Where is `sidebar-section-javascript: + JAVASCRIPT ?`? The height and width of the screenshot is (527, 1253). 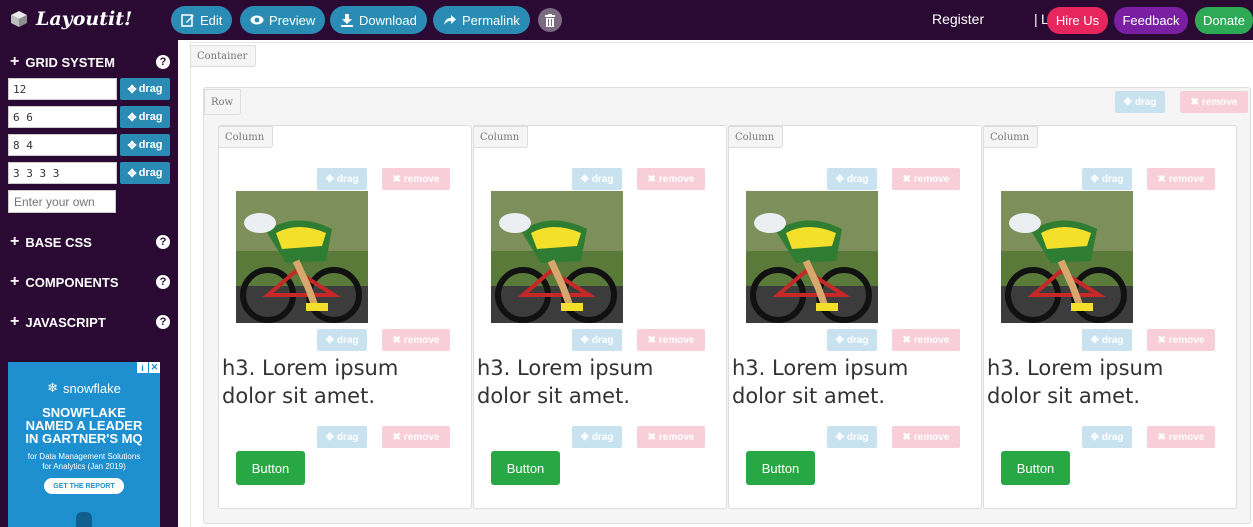 sidebar-section-javascript: + JAVASCRIPT ? is located at coordinates (90, 322).